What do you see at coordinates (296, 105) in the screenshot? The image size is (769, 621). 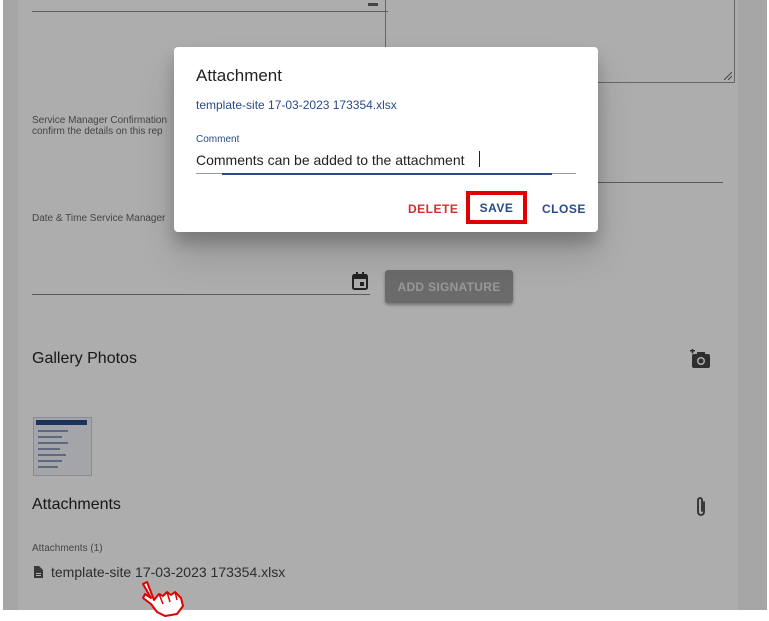 I see `dialog-file-name: template-site 17-03-2023 173354.xlsx` at bounding box center [296, 105].